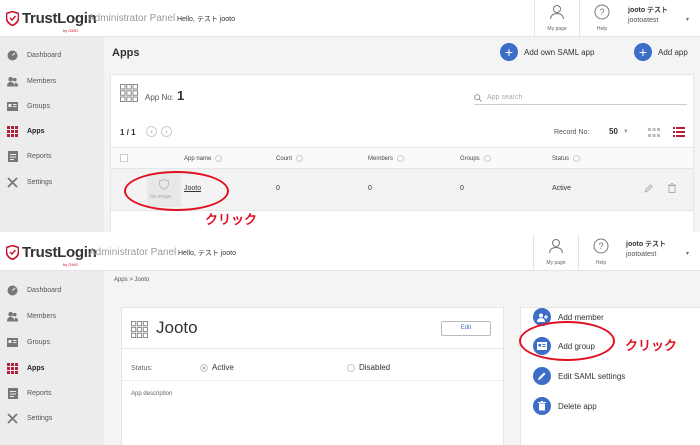  I want to click on app-search-input: App search, so click(580, 98).